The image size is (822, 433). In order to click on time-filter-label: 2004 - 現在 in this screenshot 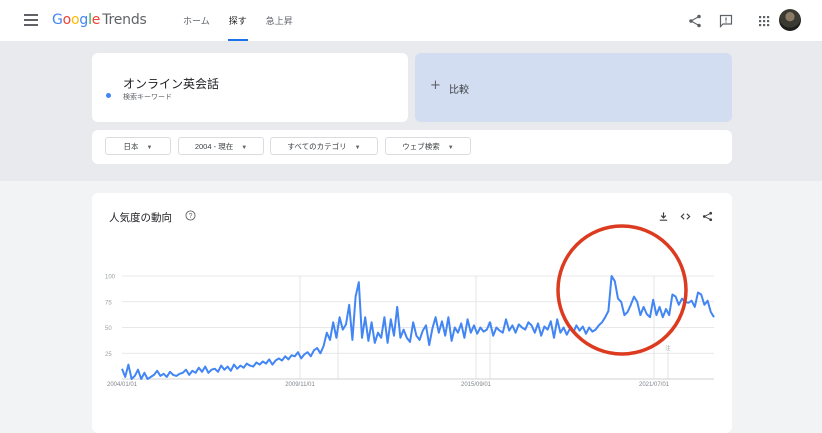, I will do `click(214, 146)`.